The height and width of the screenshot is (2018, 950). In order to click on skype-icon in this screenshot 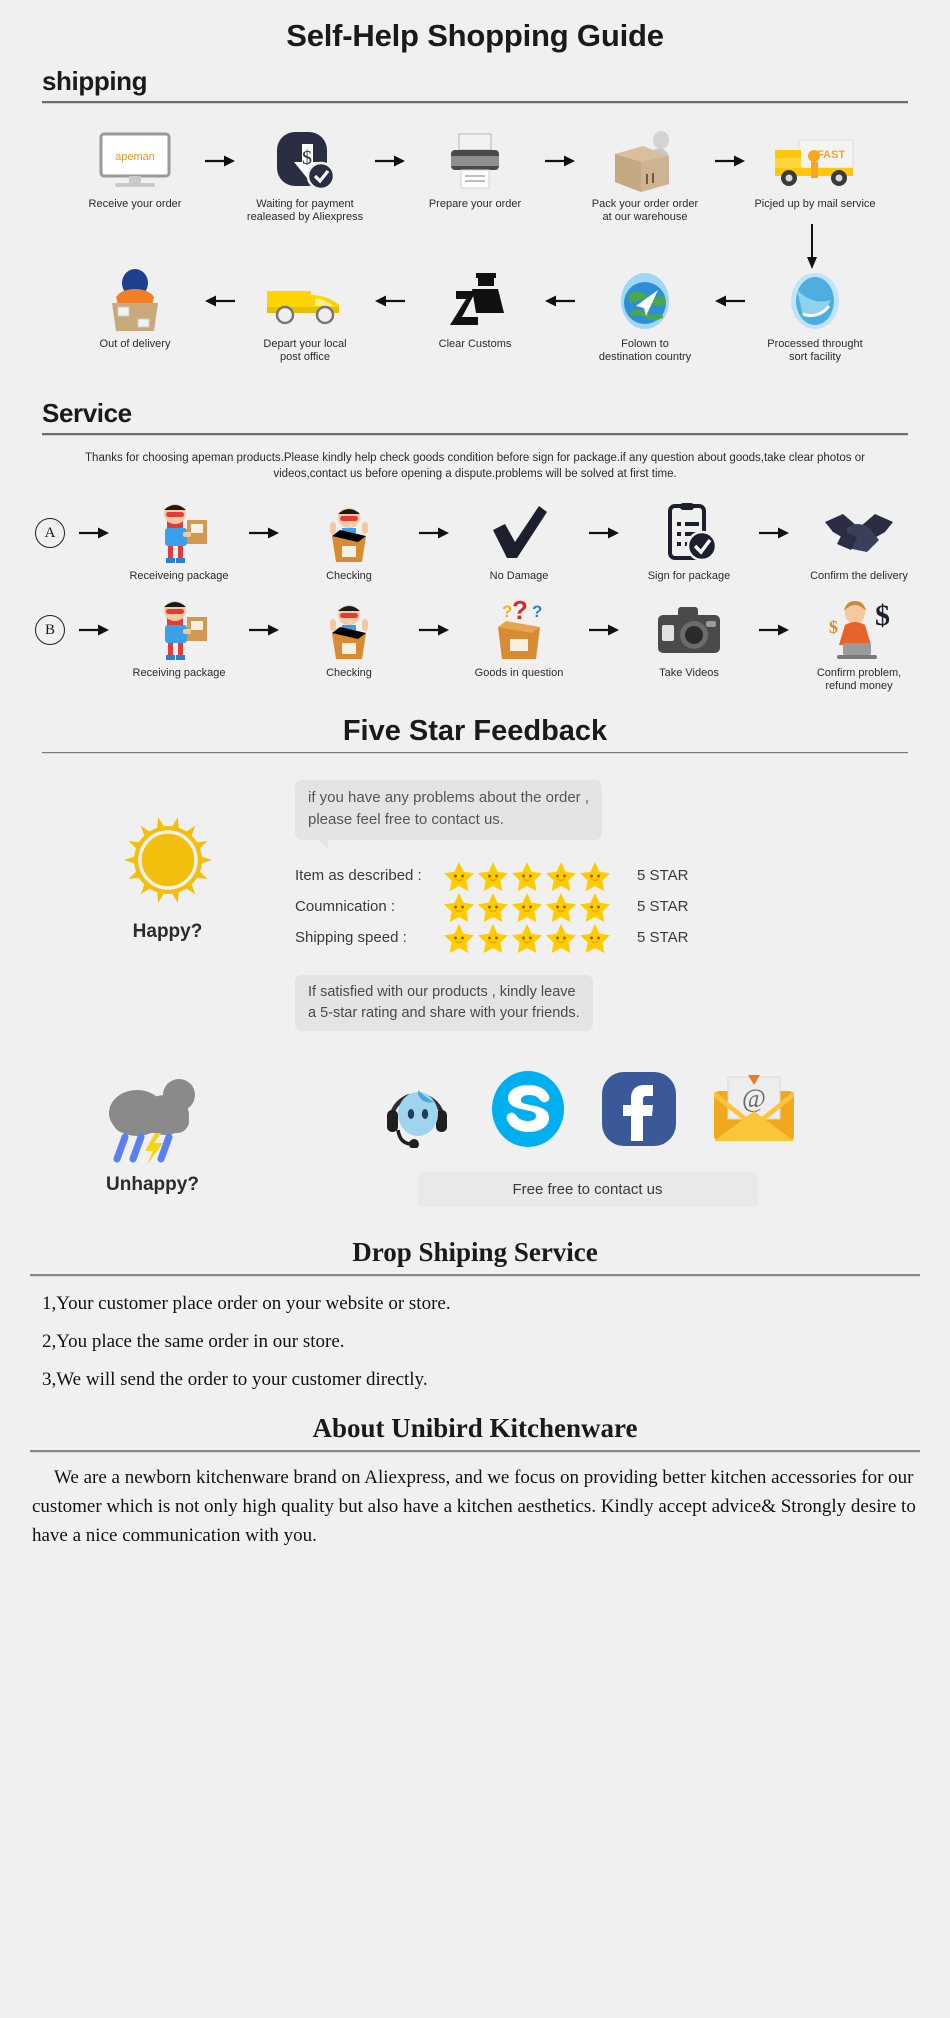, I will do `click(528, 1111)`.